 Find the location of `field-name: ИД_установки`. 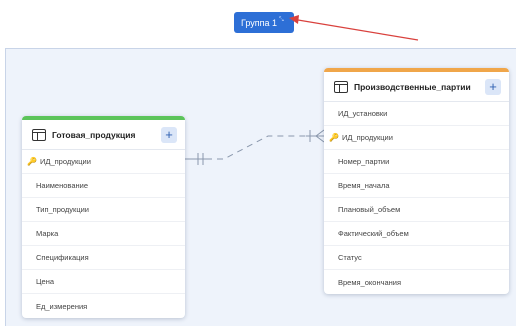

field-name: ИД_установки is located at coordinates (363, 113).